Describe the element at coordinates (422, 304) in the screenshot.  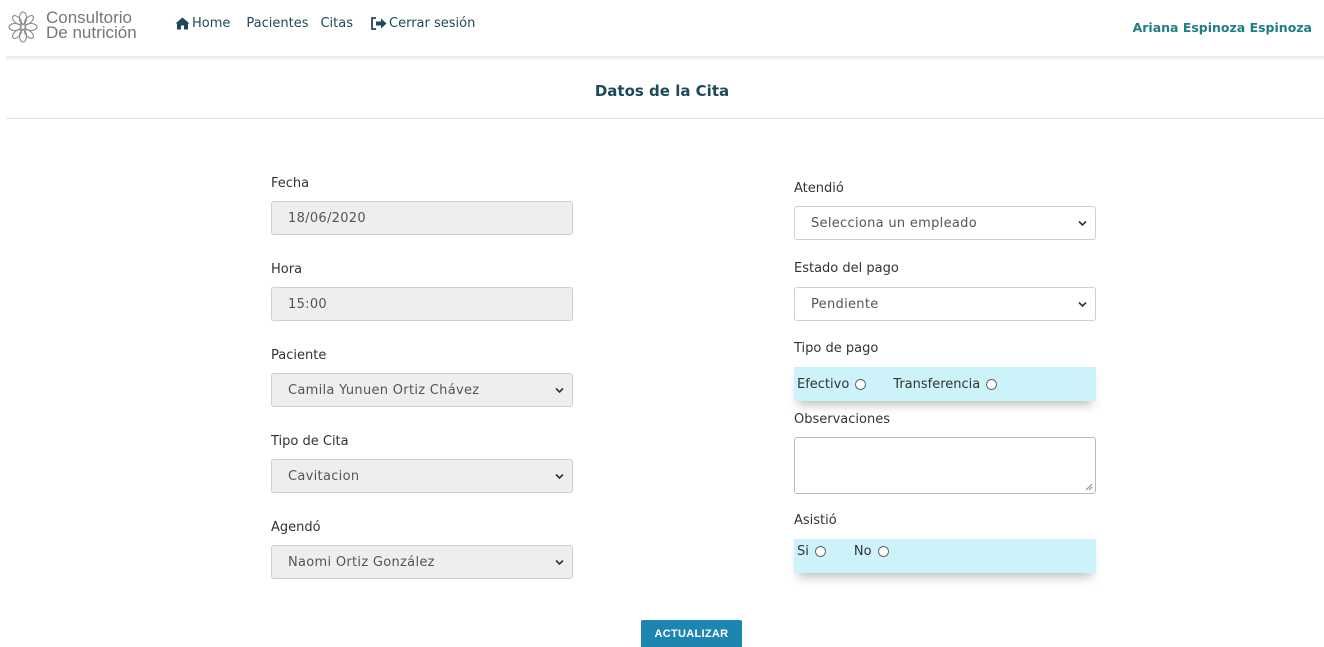
I see `hora-field: 15:00` at that location.